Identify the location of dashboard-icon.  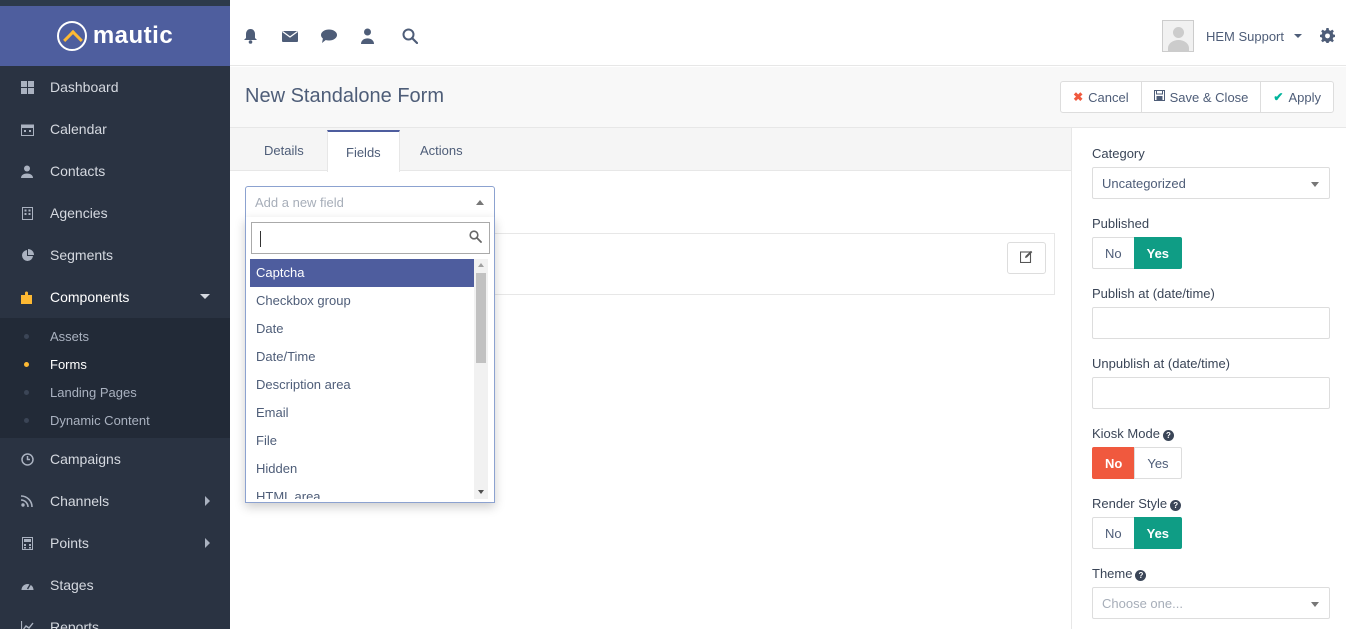
(27, 87).